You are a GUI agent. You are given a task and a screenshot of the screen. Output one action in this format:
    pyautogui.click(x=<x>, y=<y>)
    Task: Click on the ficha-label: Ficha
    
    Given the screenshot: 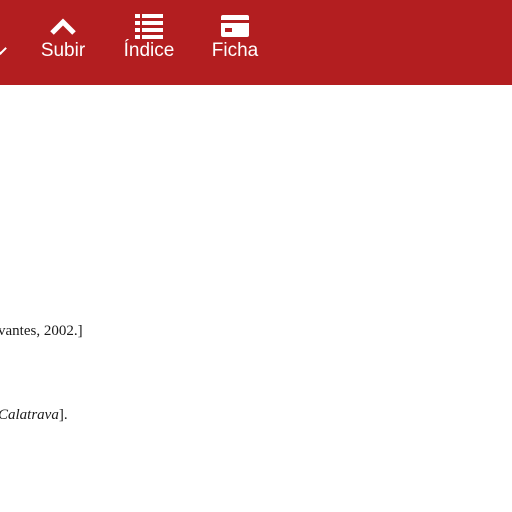 What is the action you would take?
    pyautogui.click(x=235, y=50)
    